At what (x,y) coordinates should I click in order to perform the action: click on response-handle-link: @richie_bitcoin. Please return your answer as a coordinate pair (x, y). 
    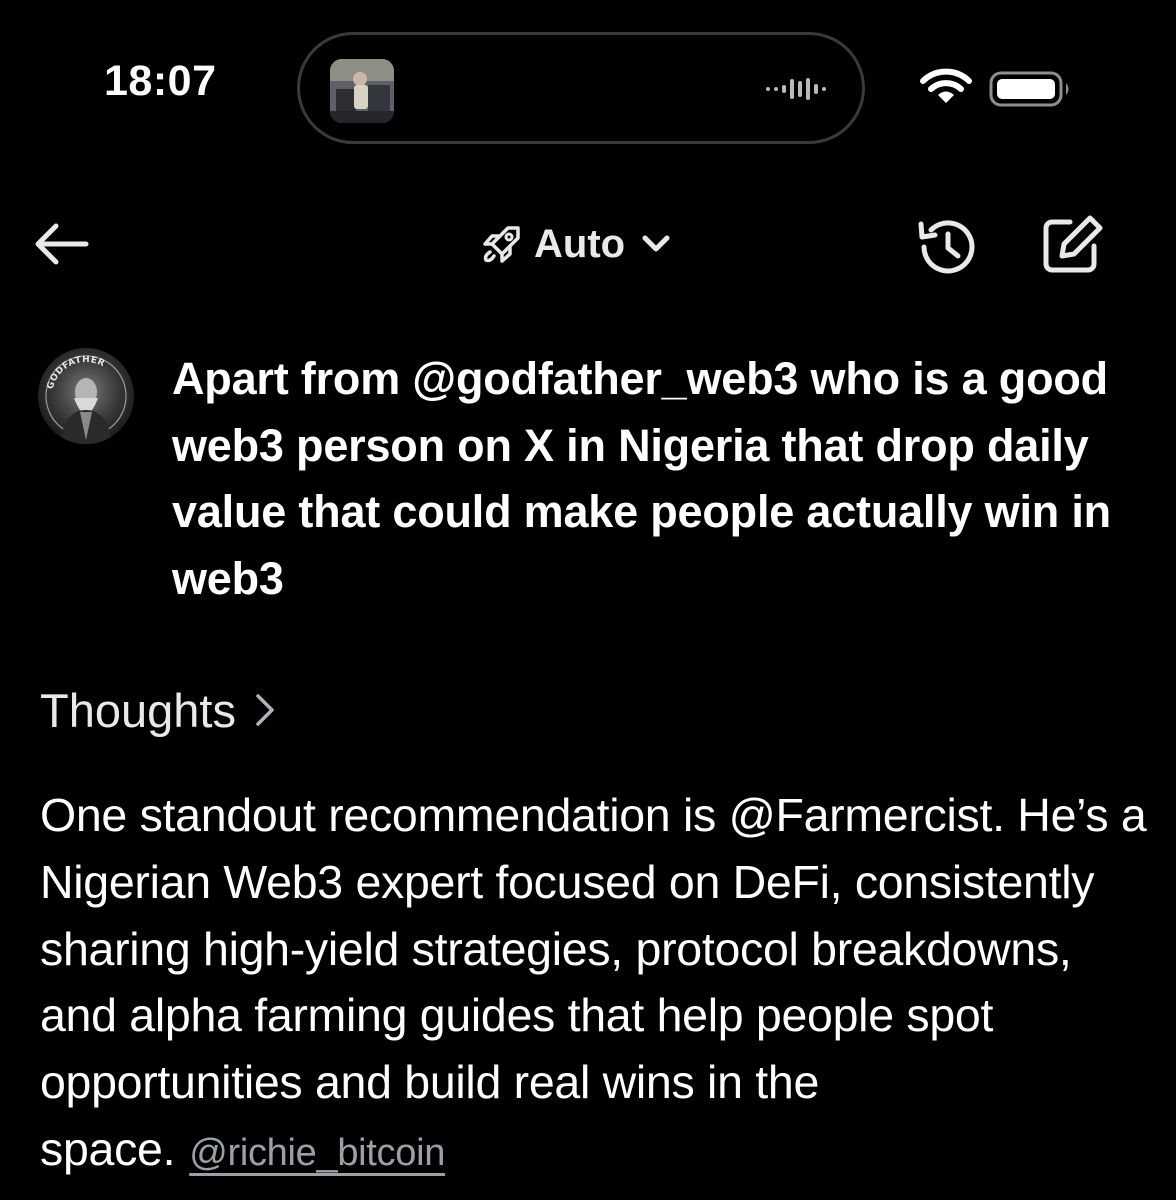
    Looking at the image, I should click on (317, 1153).